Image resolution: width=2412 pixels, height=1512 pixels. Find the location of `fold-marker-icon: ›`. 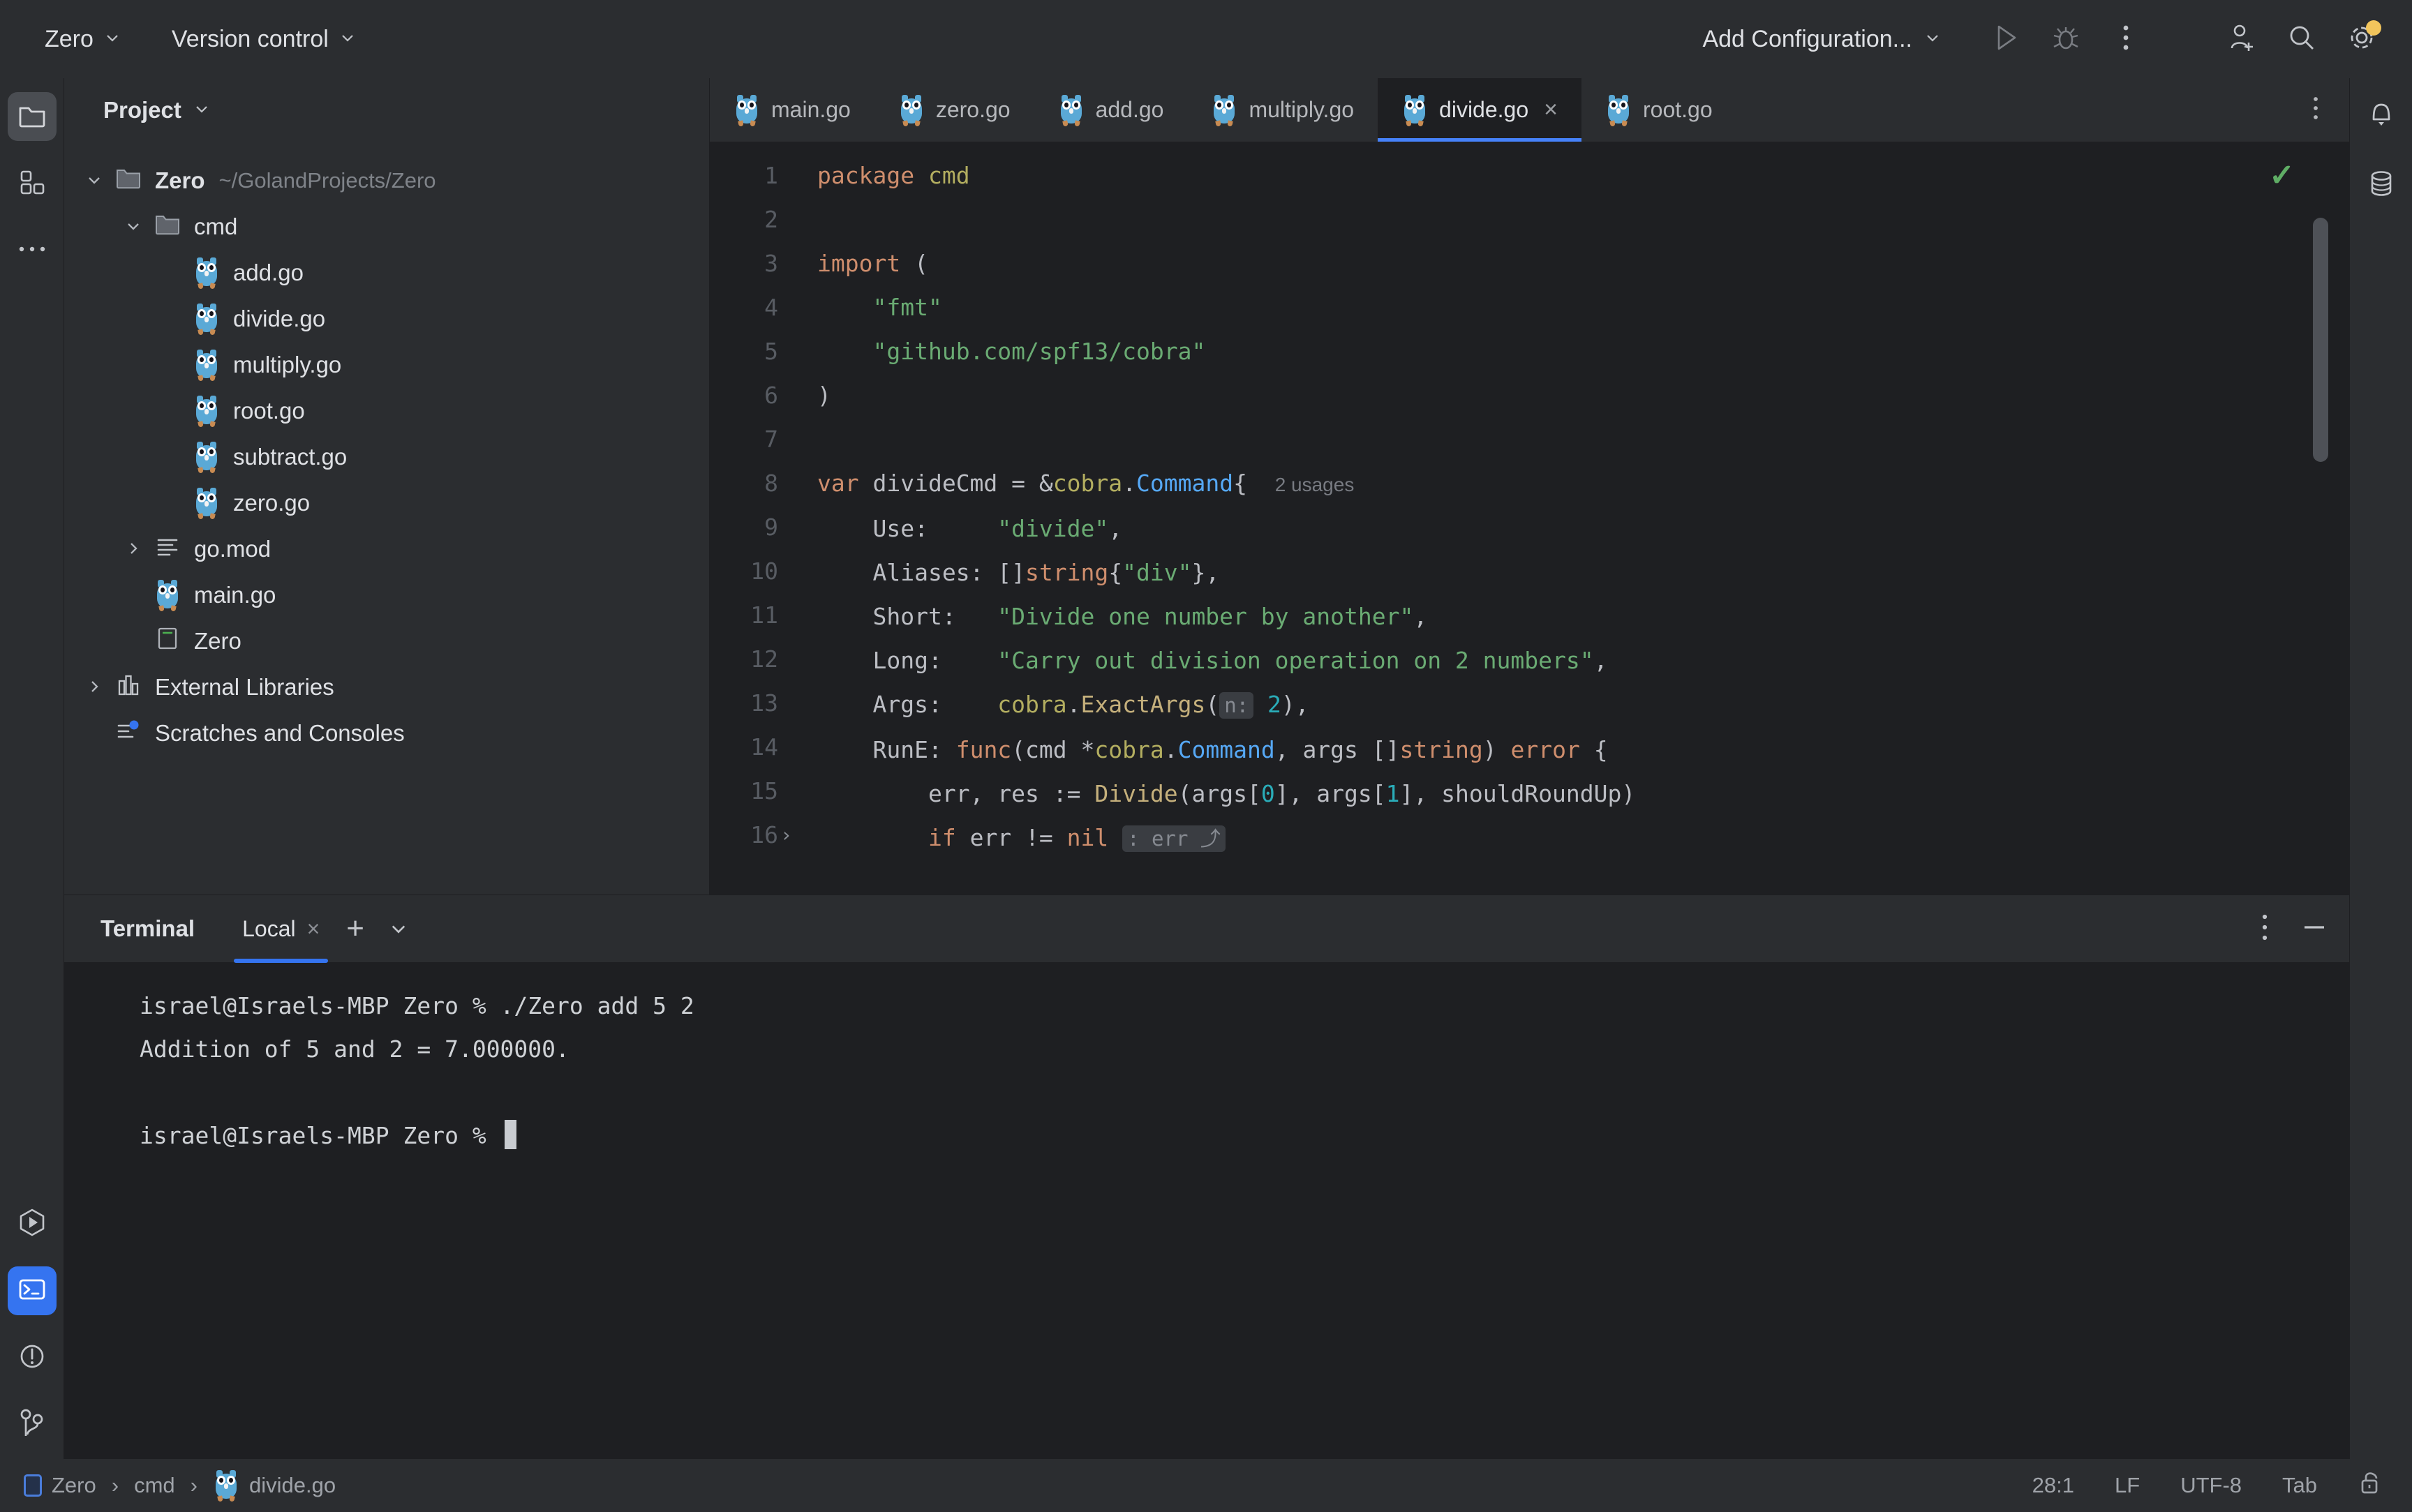

fold-marker-icon: › is located at coordinates (786, 835).